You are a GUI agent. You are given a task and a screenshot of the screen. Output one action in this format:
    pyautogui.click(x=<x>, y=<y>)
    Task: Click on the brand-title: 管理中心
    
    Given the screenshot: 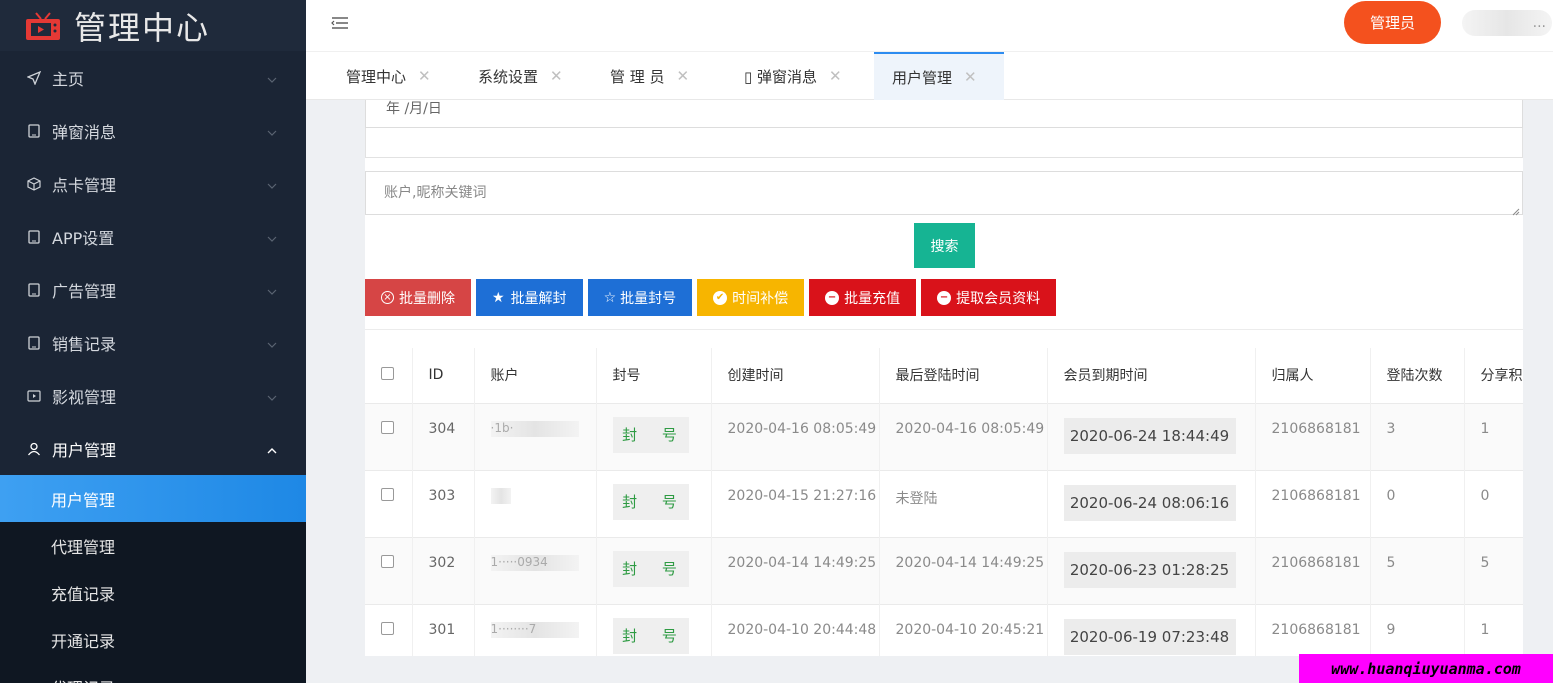 What is the action you would take?
    pyautogui.click(x=142, y=27)
    